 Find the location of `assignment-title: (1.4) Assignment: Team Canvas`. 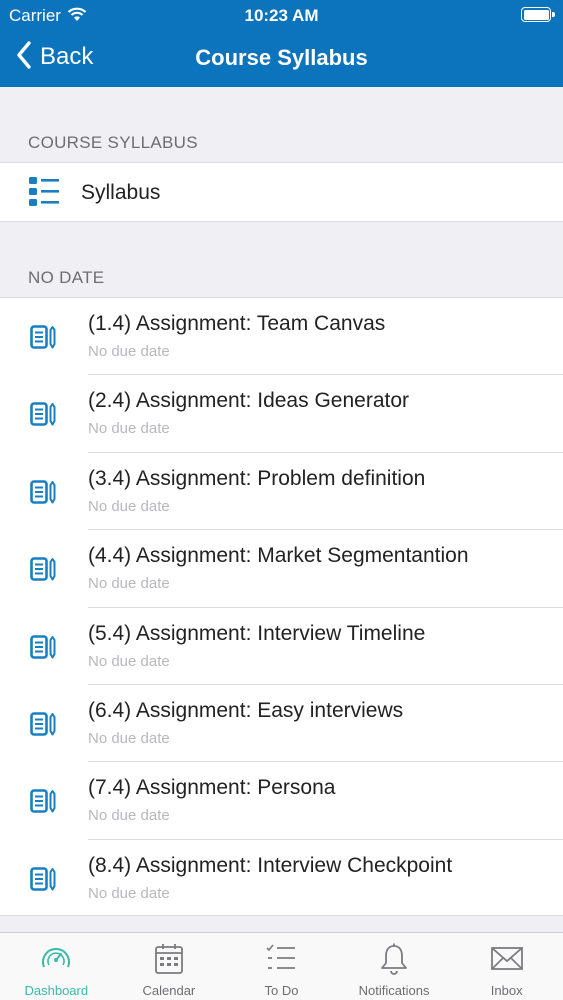

assignment-title: (1.4) Assignment: Team Canvas is located at coordinates (237, 323).